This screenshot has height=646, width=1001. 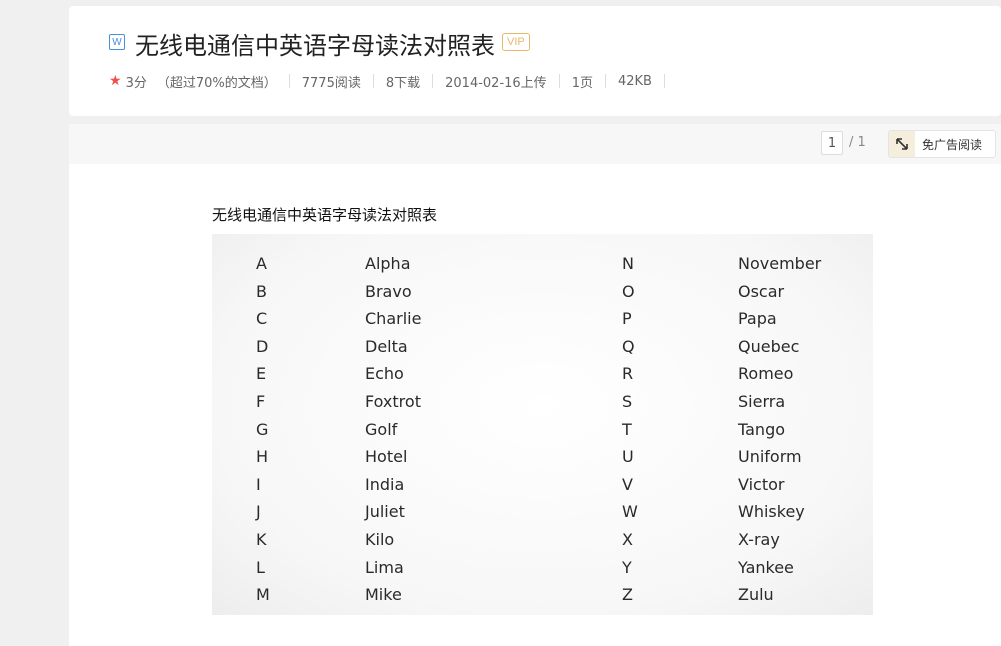 What do you see at coordinates (757, 319) in the screenshot?
I see `codeword-cell: Papa` at bounding box center [757, 319].